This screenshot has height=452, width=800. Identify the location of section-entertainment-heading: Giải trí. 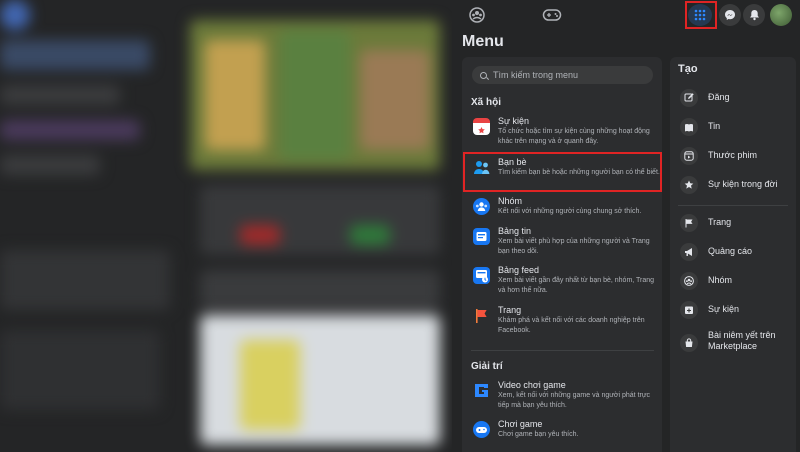
(487, 366).